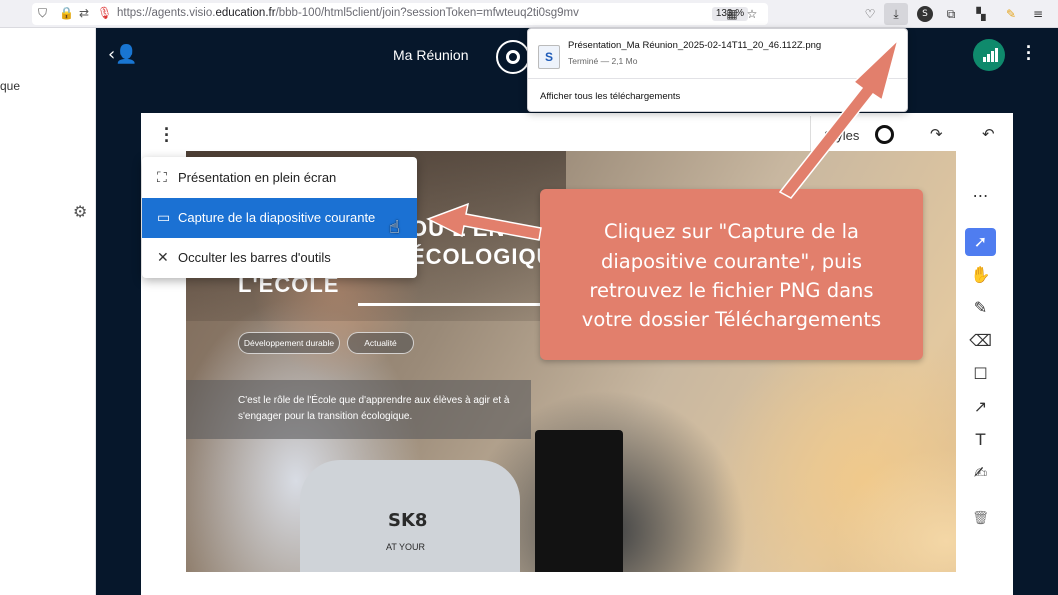 Image resolution: width=1058 pixels, height=595 pixels. Describe the element at coordinates (896, 14) in the screenshot. I see `download-icon: ⤓` at that location.